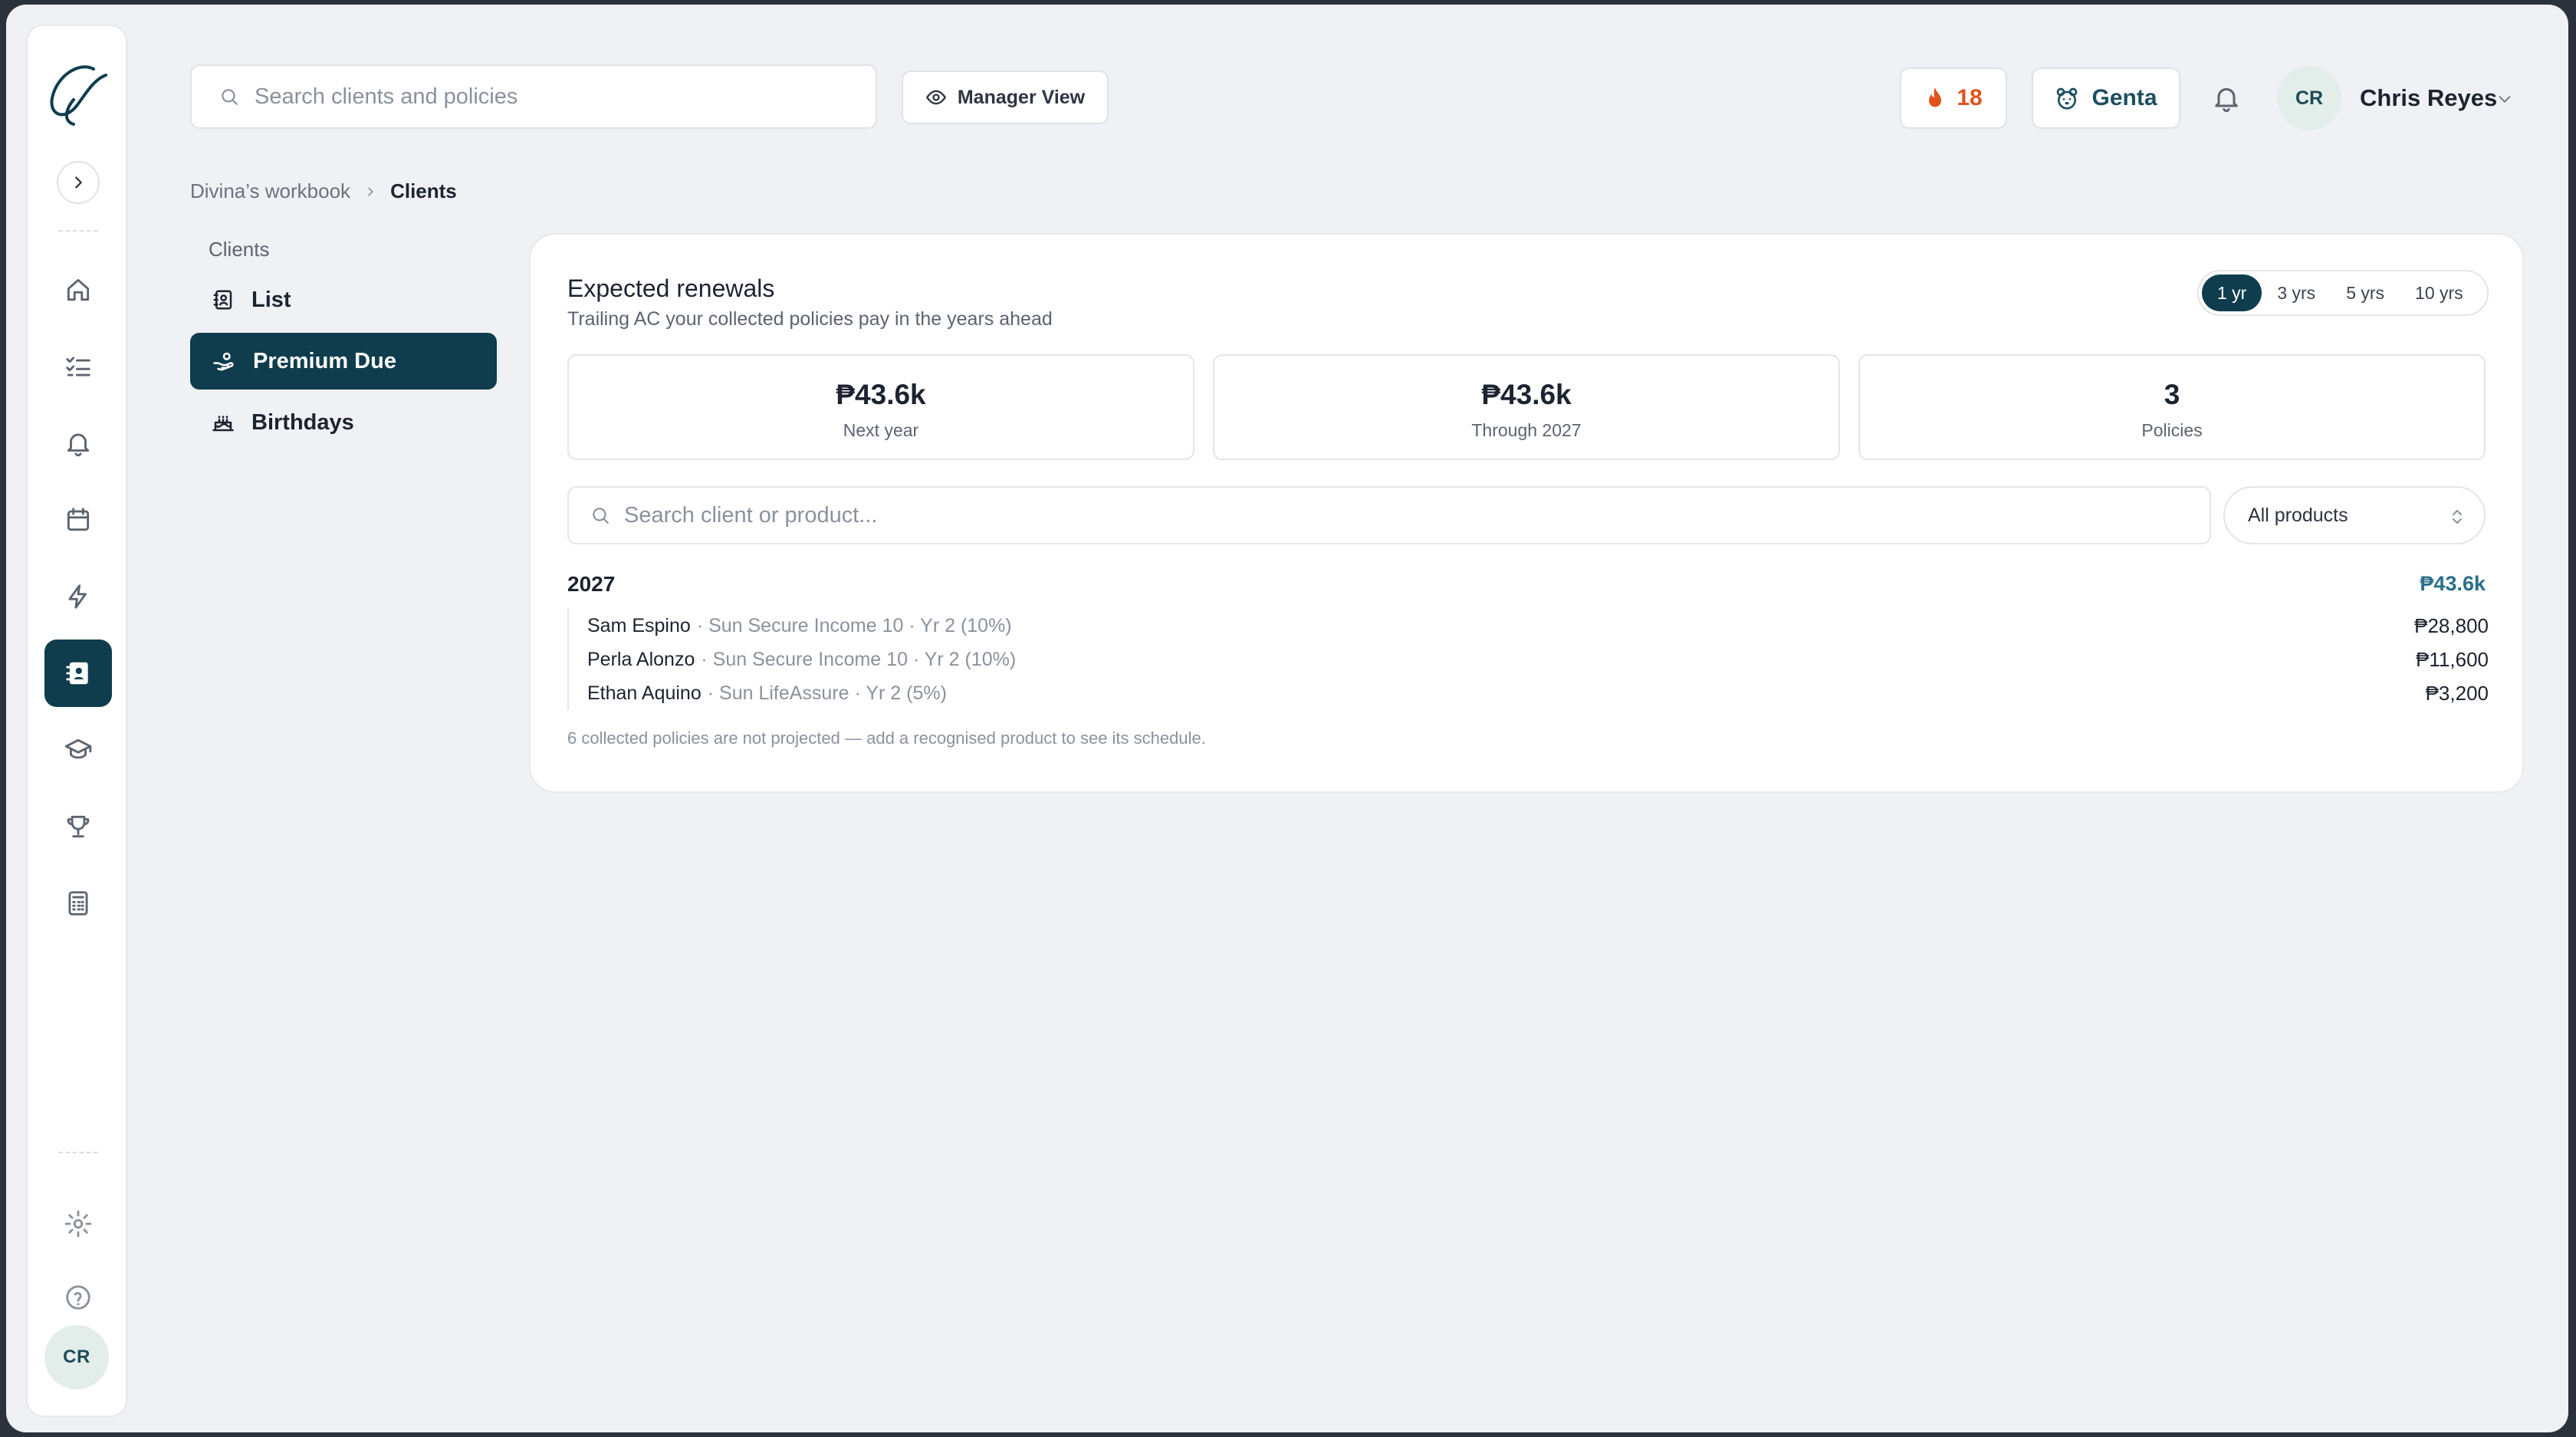 This screenshot has width=2576, height=1437. I want to click on manager-view-label: Manager View, so click(1021, 97).